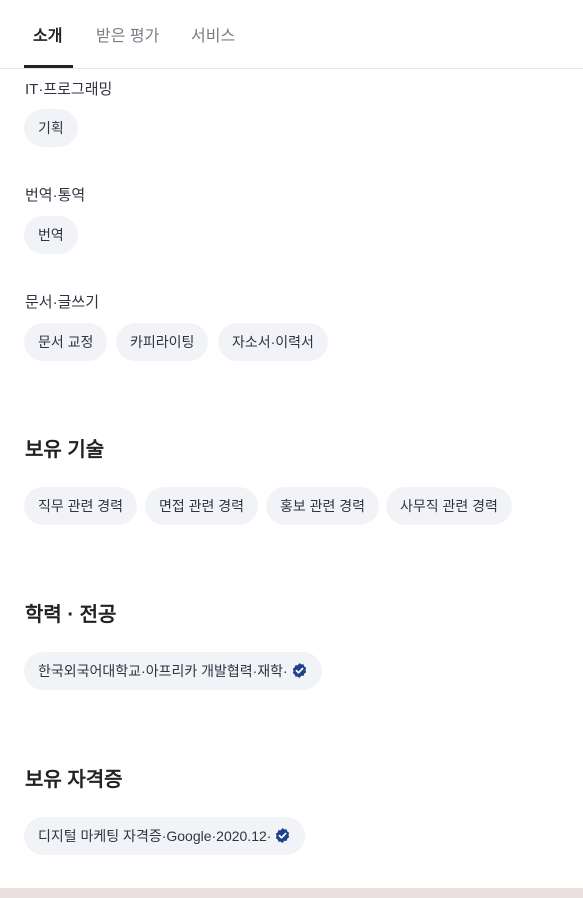 The width and height of the screenshot is (583, 898). I want to click on skill-chip: 사무직 관련 경력, so click(449, 506).